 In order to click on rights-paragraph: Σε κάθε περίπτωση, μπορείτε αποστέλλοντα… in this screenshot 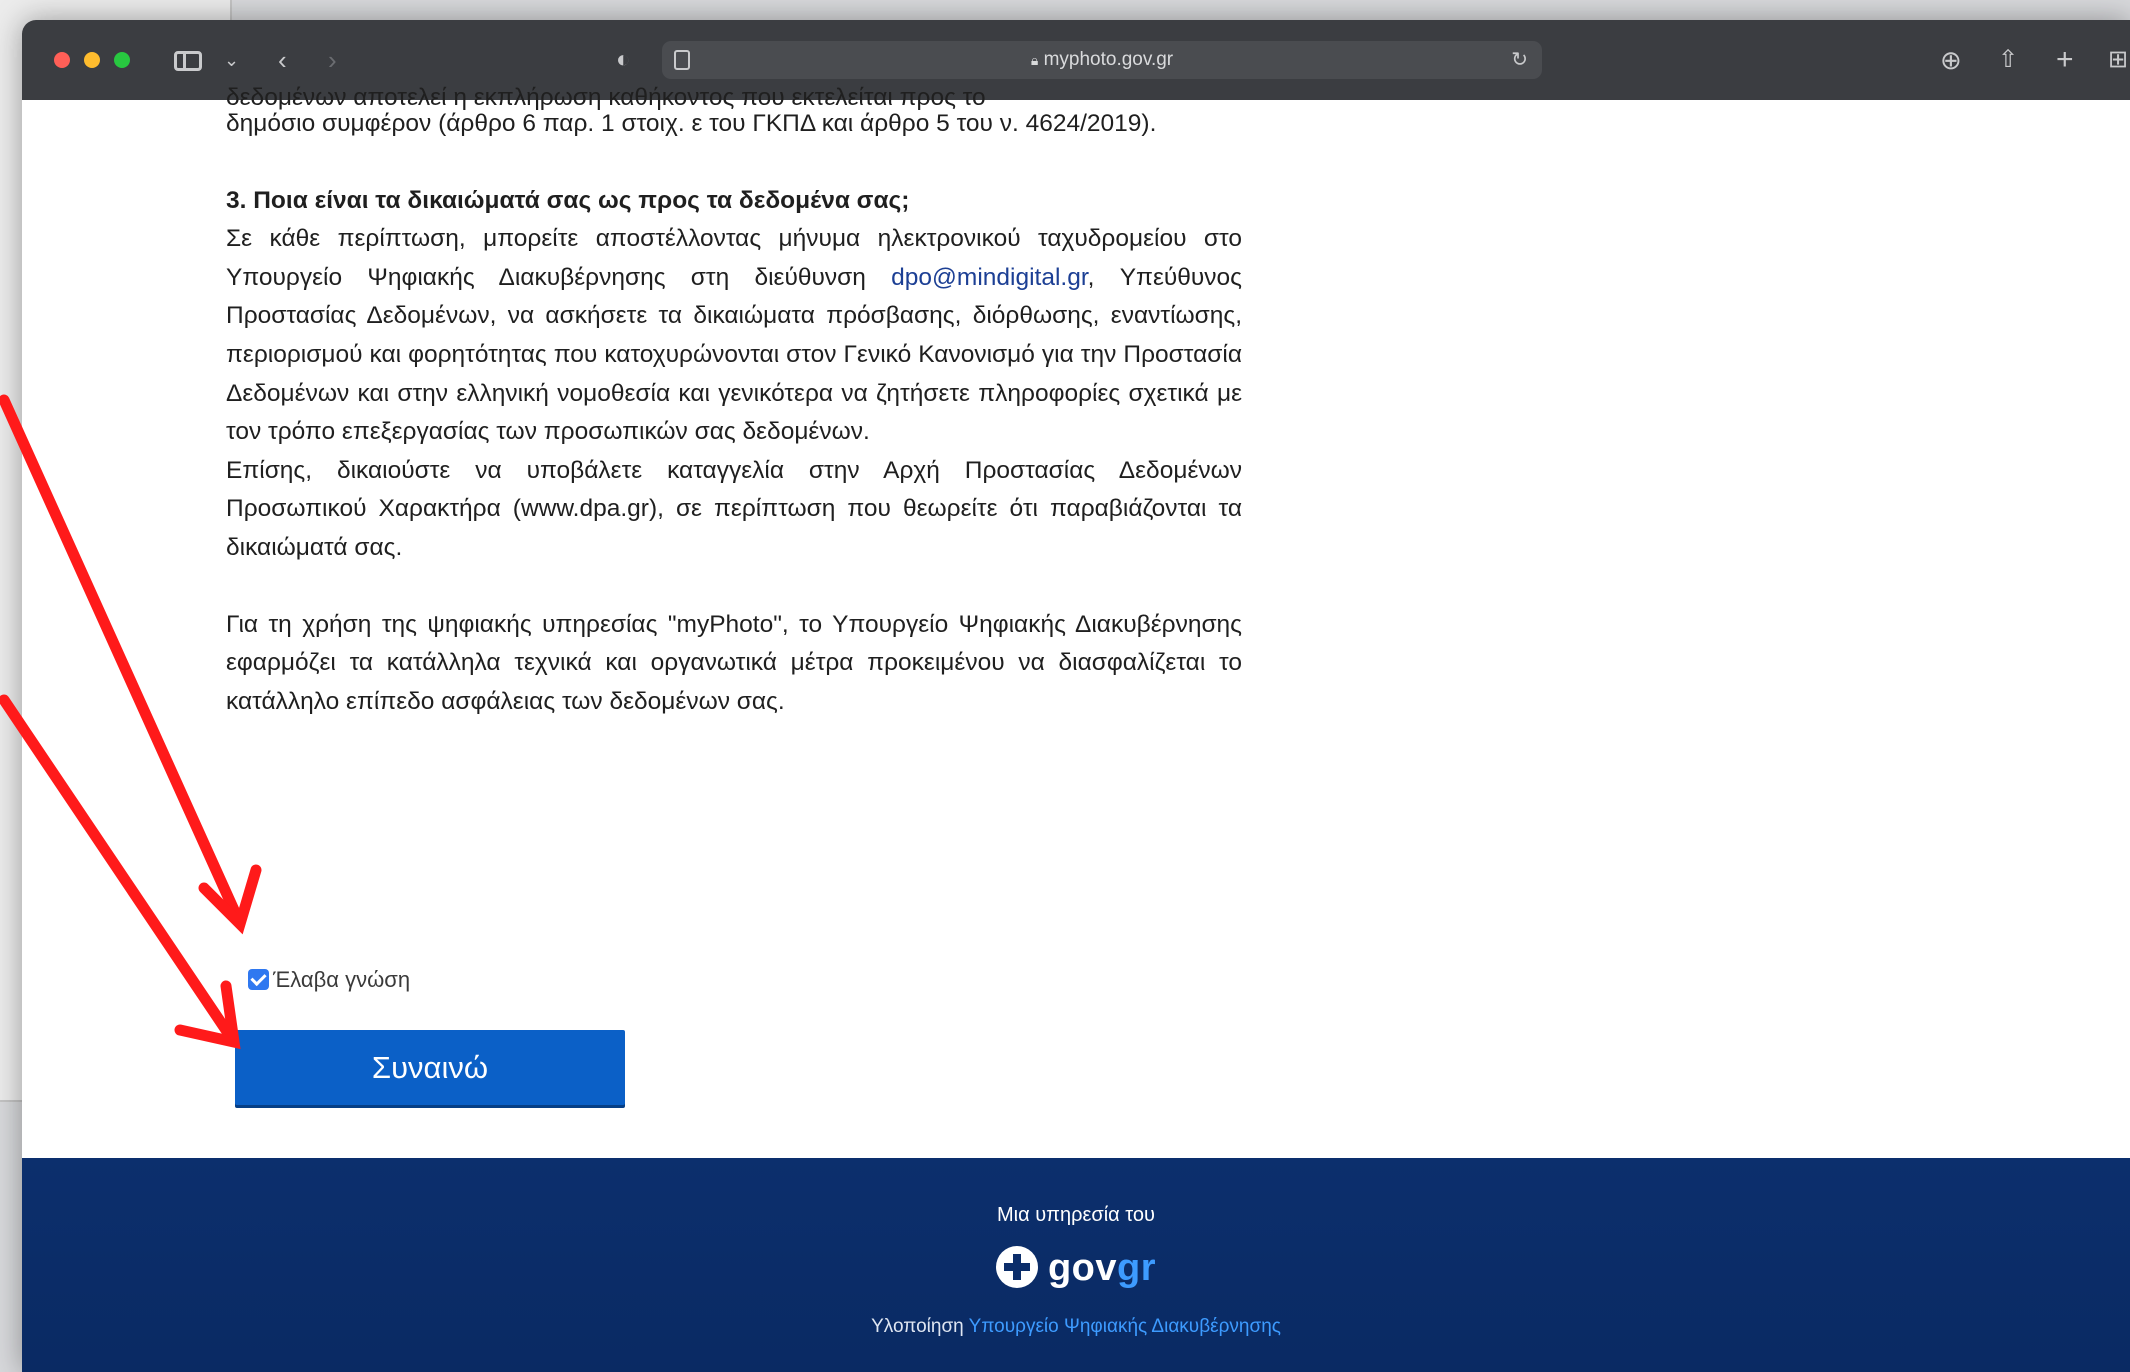, I will do `click(734, 336)`.